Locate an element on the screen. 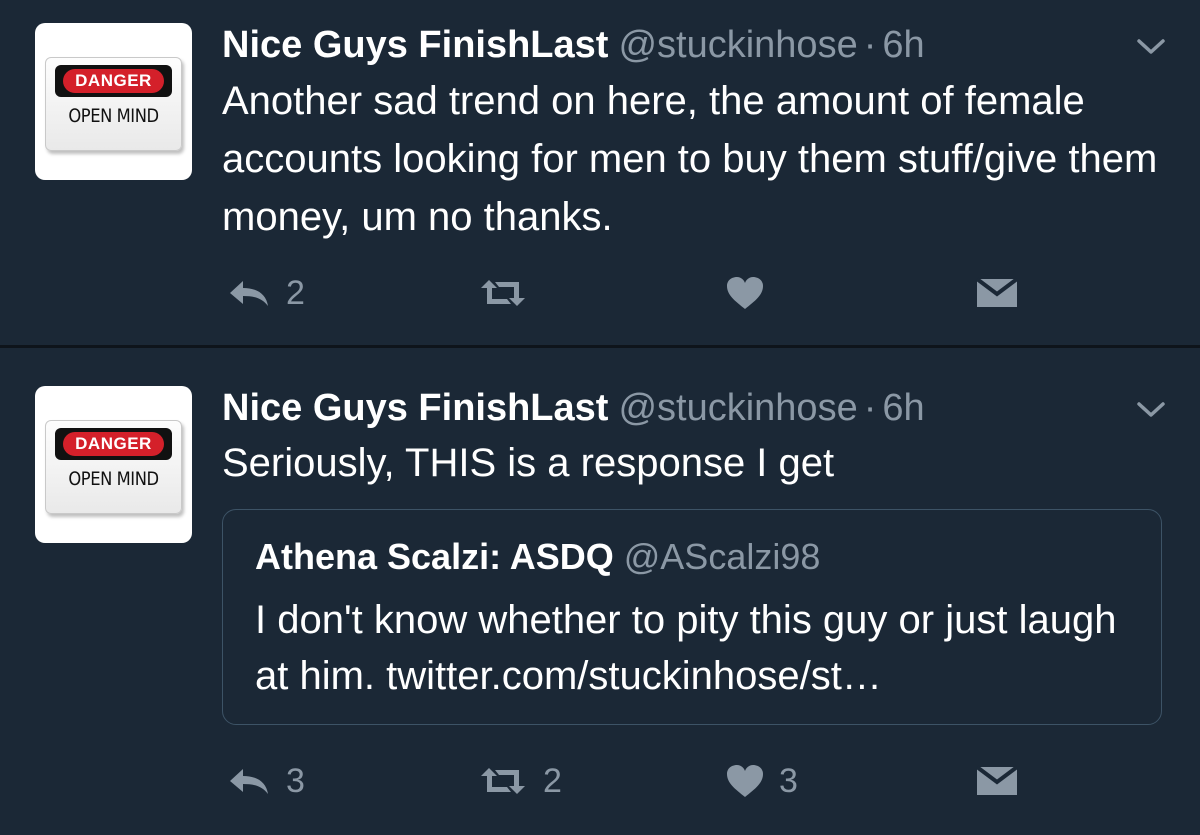 The width and height of the screenshot is (1200, 835). retweet-button: 2 is located at coordinates (519, 781).